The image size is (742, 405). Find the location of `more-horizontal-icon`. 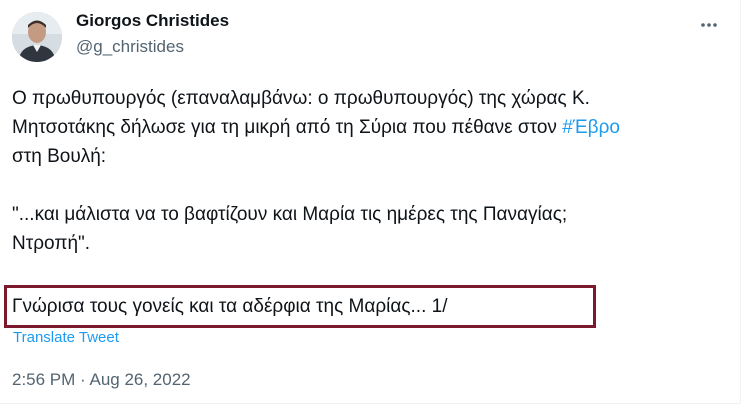

more-horizontal-icon is located at coordinates (709, 25).